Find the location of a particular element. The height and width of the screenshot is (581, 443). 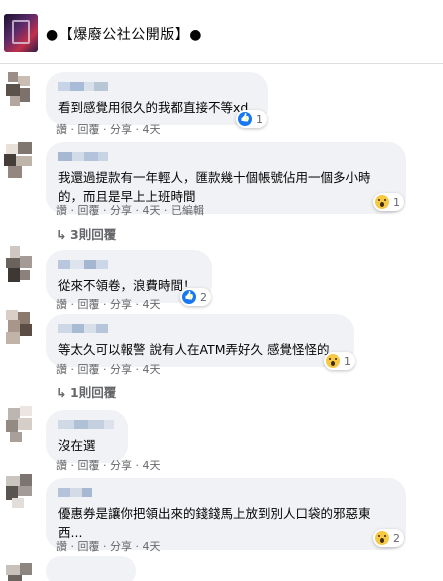

comment-text: 沒在選 is located at coordinates (77, 445).